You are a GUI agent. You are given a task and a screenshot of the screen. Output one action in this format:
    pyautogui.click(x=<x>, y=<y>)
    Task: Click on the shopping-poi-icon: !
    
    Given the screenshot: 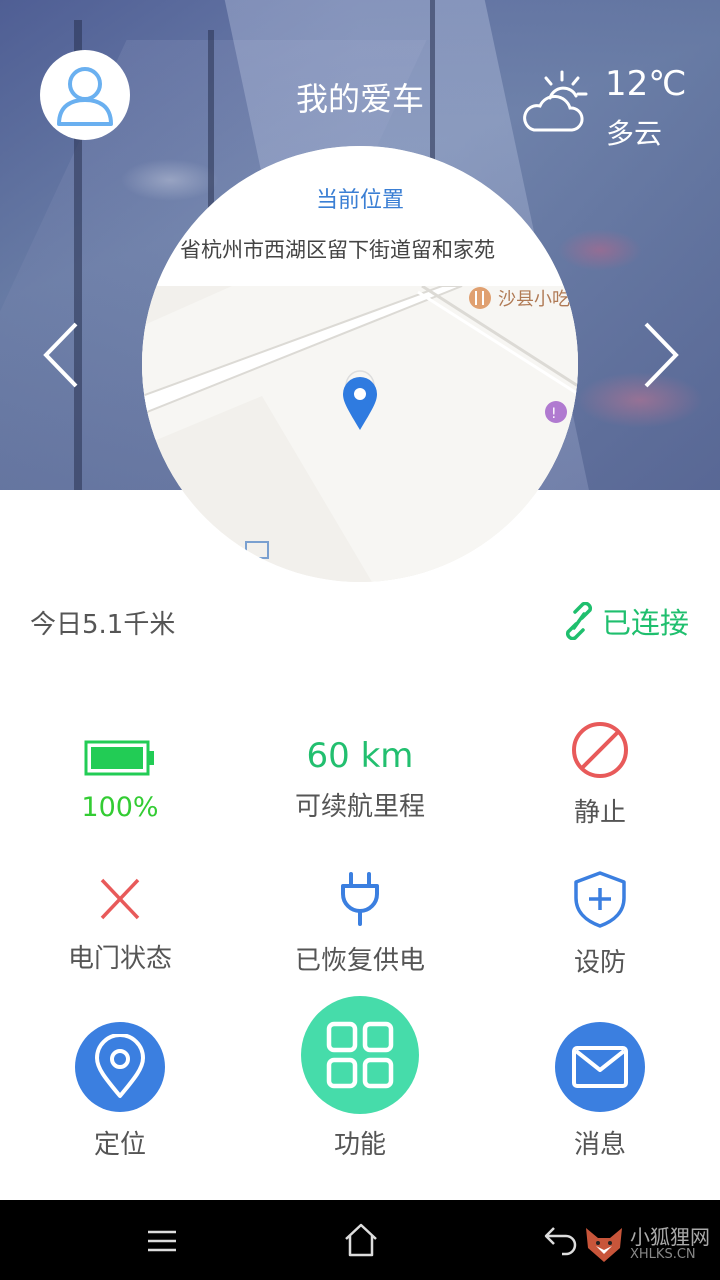 What is the action you would take?
    pyautogui.click(x=556, y=412)
    